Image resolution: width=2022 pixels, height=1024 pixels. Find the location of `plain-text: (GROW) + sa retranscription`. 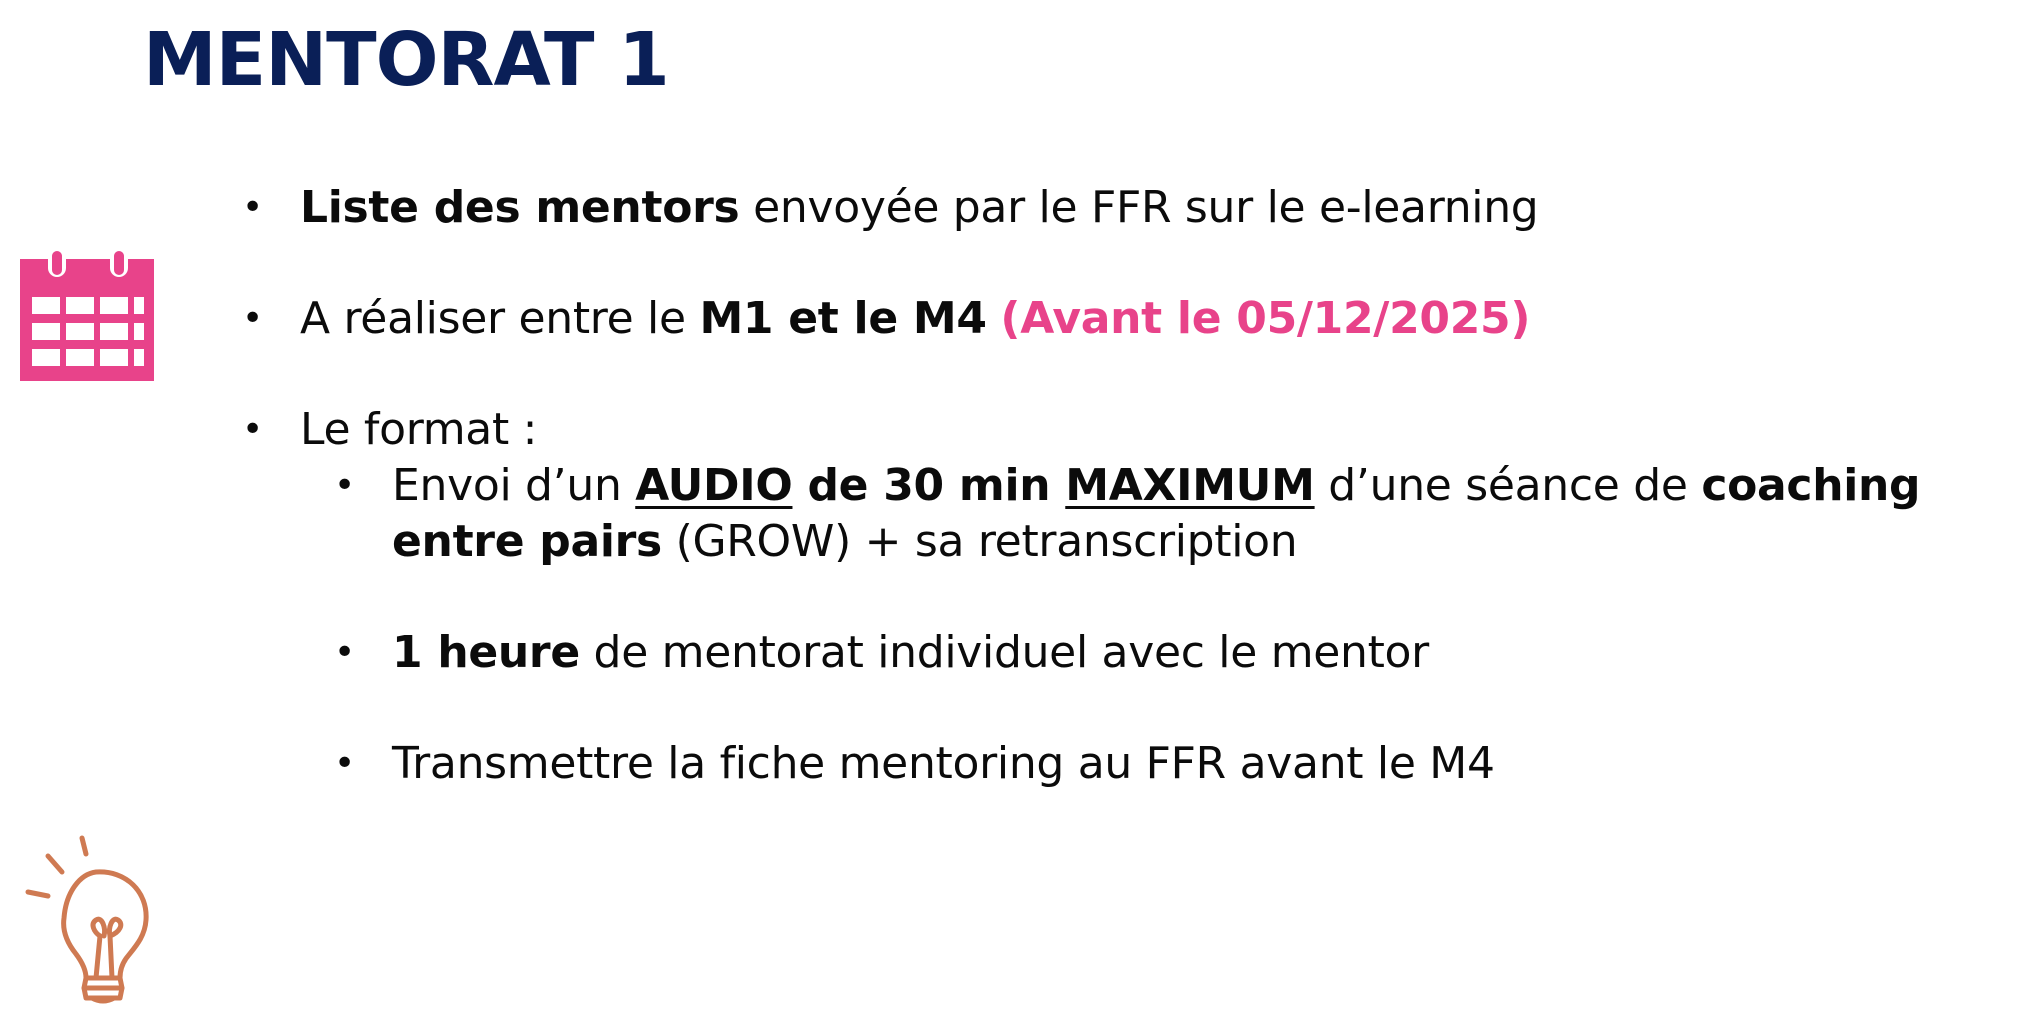

plain-text: (GROW) + sa retranscription is located at coordinates (979, 541).